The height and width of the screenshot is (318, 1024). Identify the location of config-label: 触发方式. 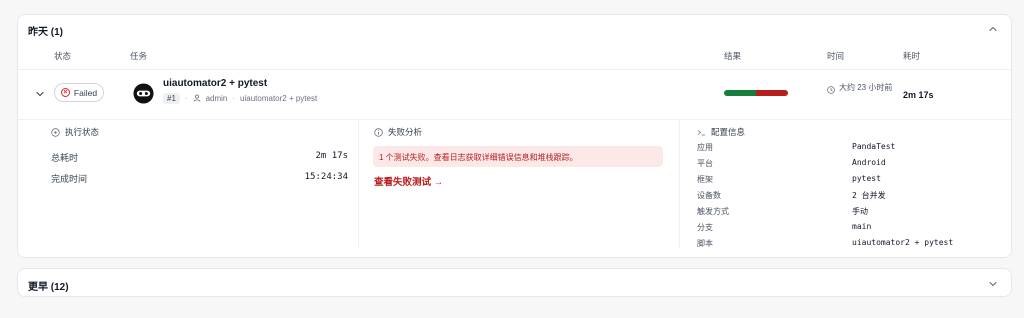
(713, 211).